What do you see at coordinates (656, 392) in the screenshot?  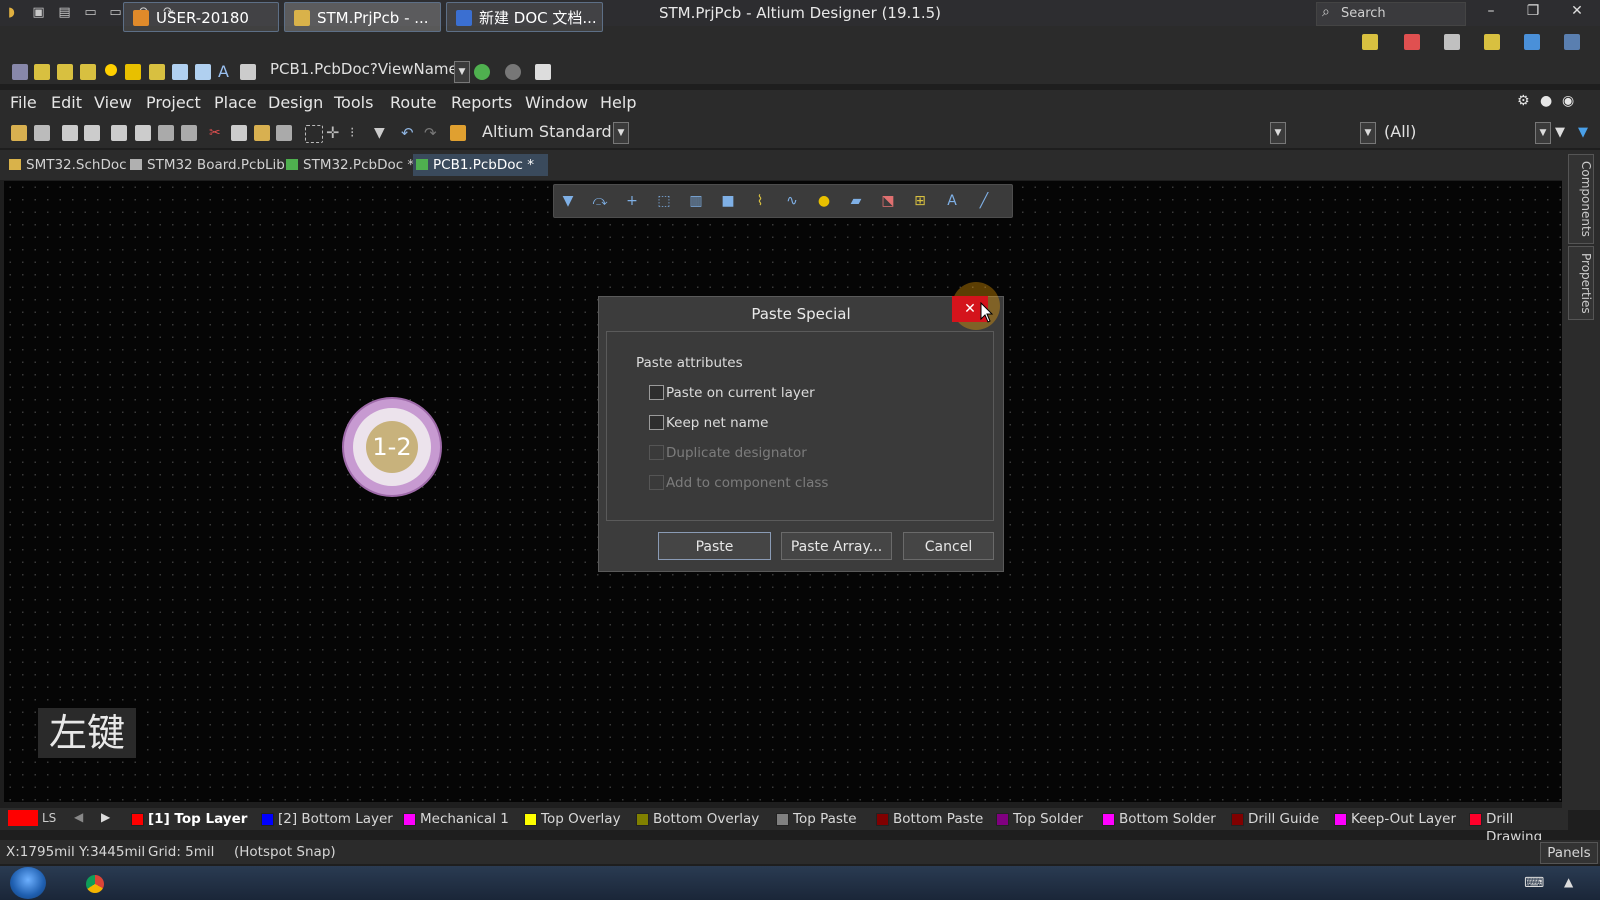 I see `paste-on-current-layer-checkbox` at bounding box center [656, 392].